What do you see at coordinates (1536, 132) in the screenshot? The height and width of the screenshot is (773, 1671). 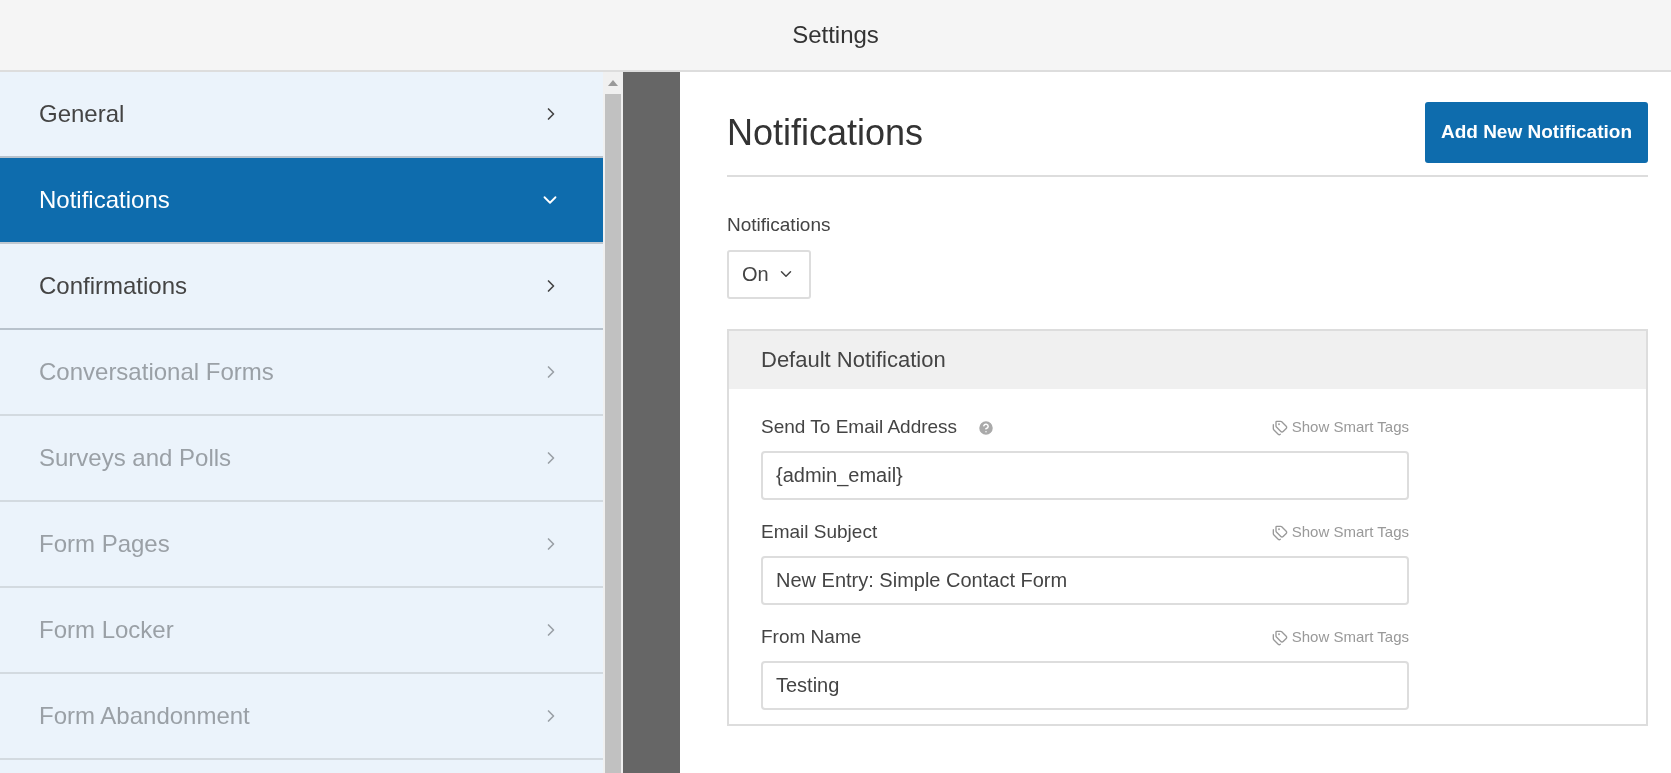 I see `add-notification-button: Add New Notification` at bounding box center [1536, 132].